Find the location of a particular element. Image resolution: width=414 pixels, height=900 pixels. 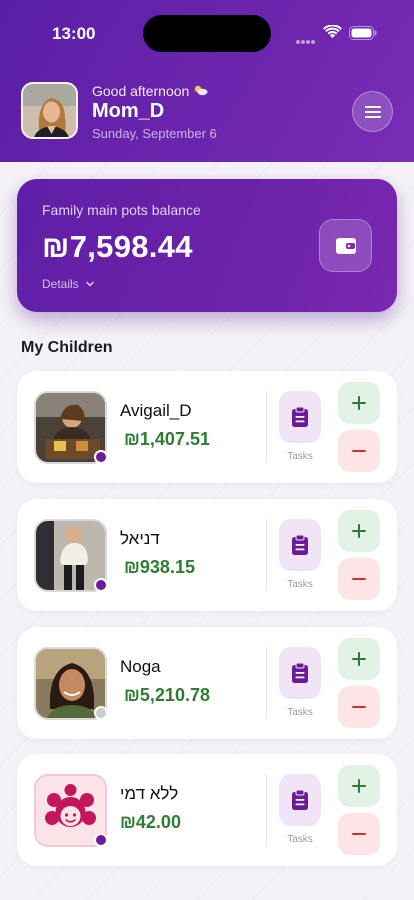

details-label: Details is located at coordinates (60, 284).